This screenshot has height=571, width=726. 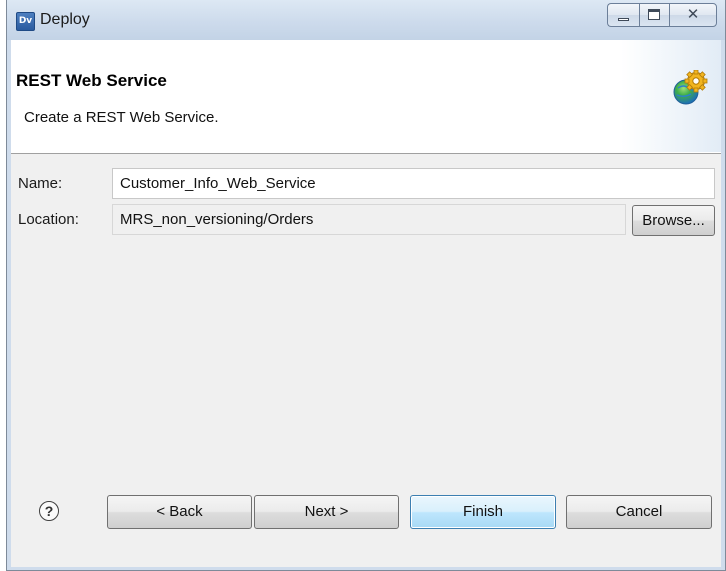 What do you see at coordinates (179, 512) in the screenshot?
I see `back-button: < Back` at bounding box center [179, 512].